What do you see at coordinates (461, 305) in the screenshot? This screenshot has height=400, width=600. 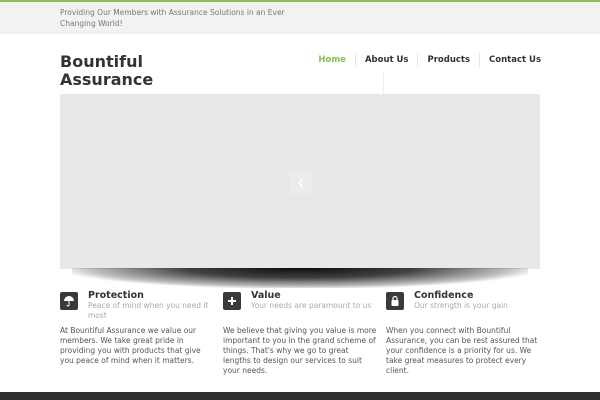 I see `feature-subtitle: Our strength is your gain` at bounding box center [461, 305].